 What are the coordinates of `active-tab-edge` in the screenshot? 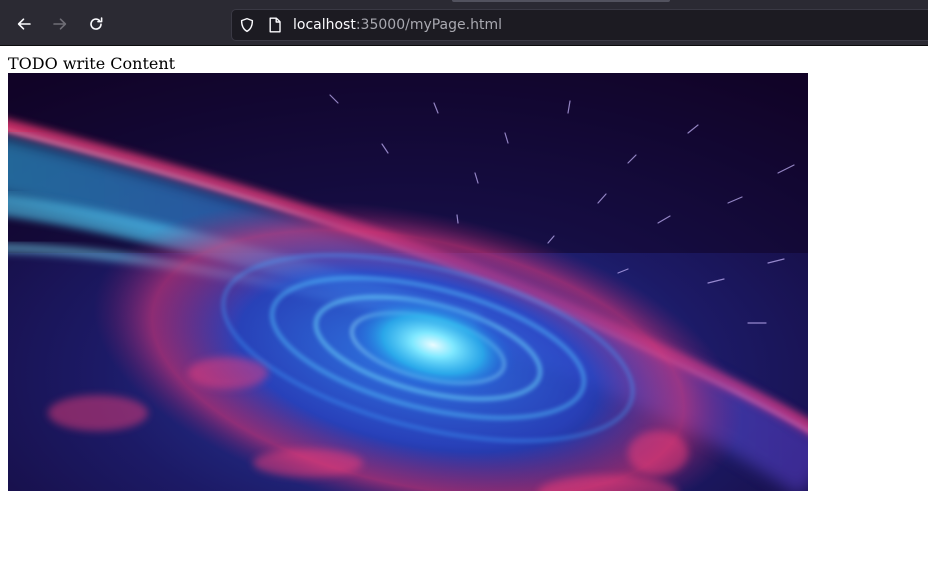 It's located at (561, 1).